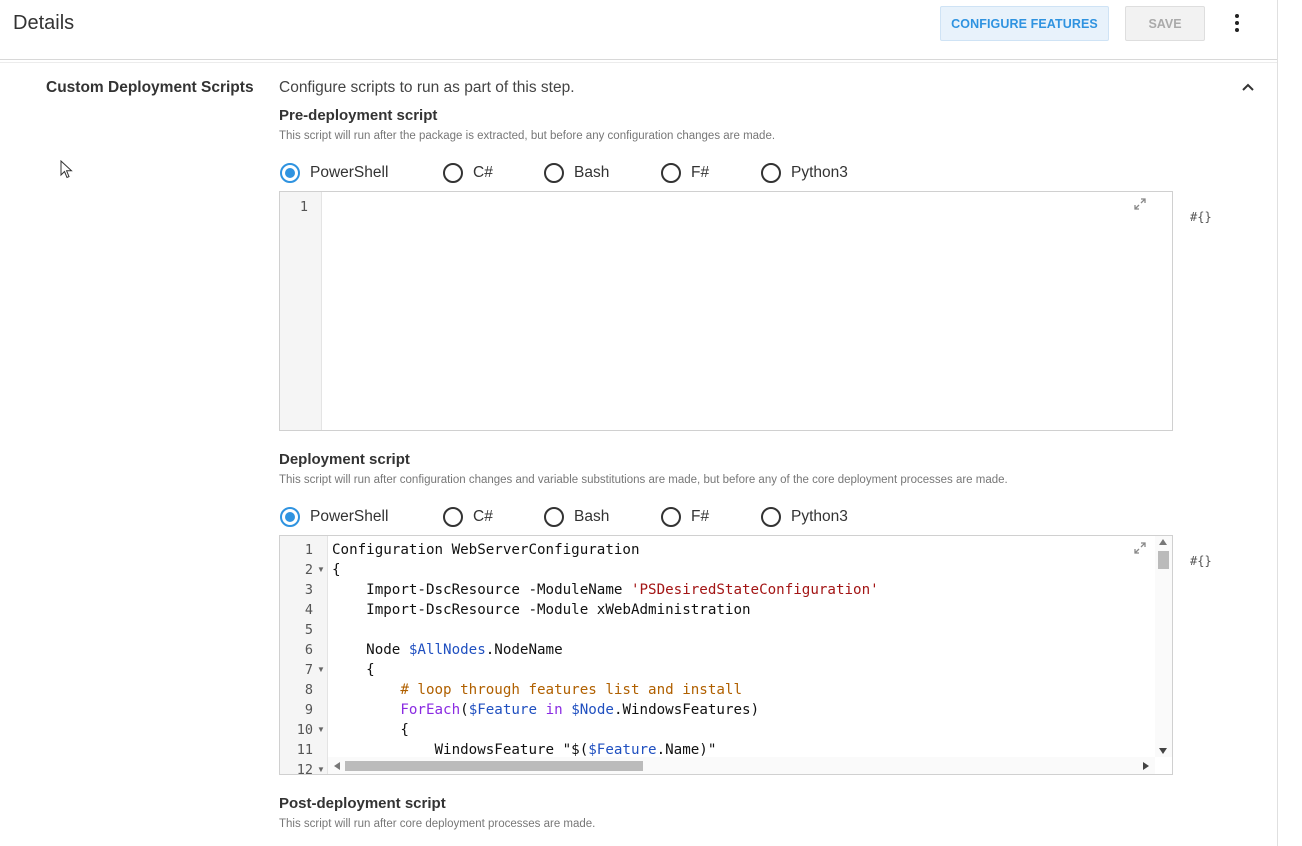  Describe the element at coordinates (1146, 766) in the screenshot. I see `scroll-right-icon` at that location.